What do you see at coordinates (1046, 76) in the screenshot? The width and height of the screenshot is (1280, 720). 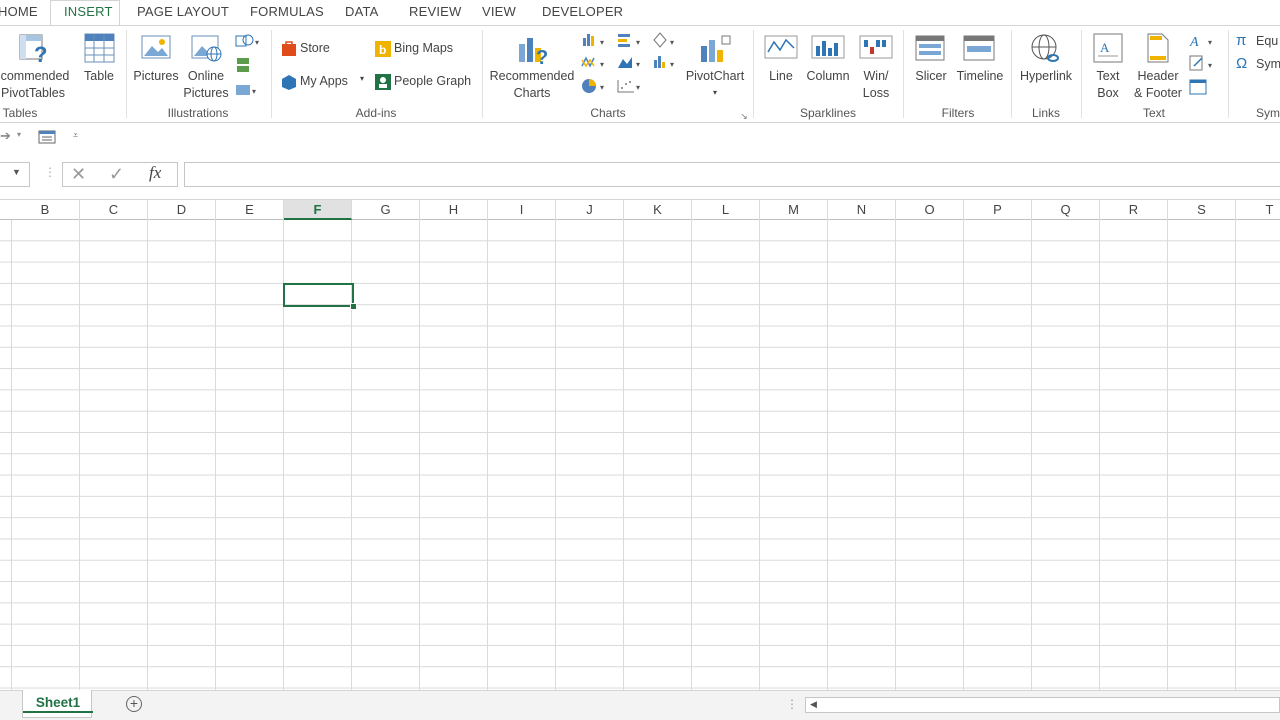 I see `hyperlink-label: Hyperlink` at bounding box center [1046, 76].